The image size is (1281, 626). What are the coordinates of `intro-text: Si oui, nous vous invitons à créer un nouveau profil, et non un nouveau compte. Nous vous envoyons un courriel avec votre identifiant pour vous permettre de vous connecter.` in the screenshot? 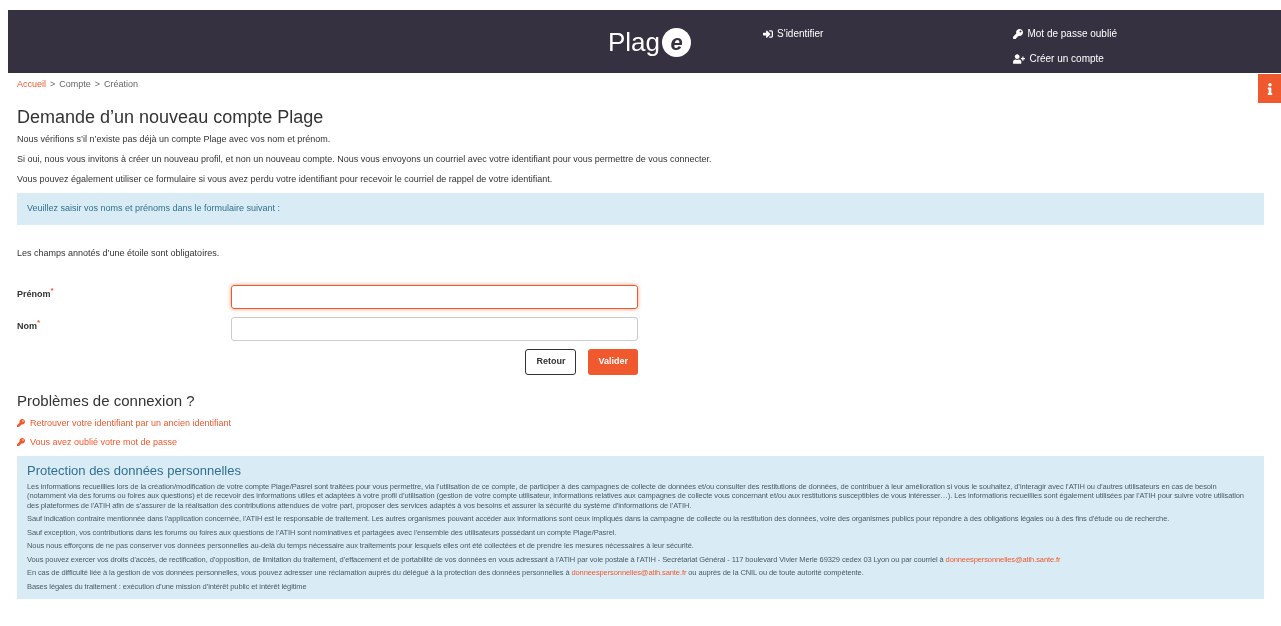 It's located at (365, 159).